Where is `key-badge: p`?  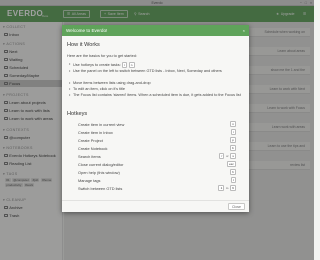
key-badge: p is located at coordinates (232, 140).